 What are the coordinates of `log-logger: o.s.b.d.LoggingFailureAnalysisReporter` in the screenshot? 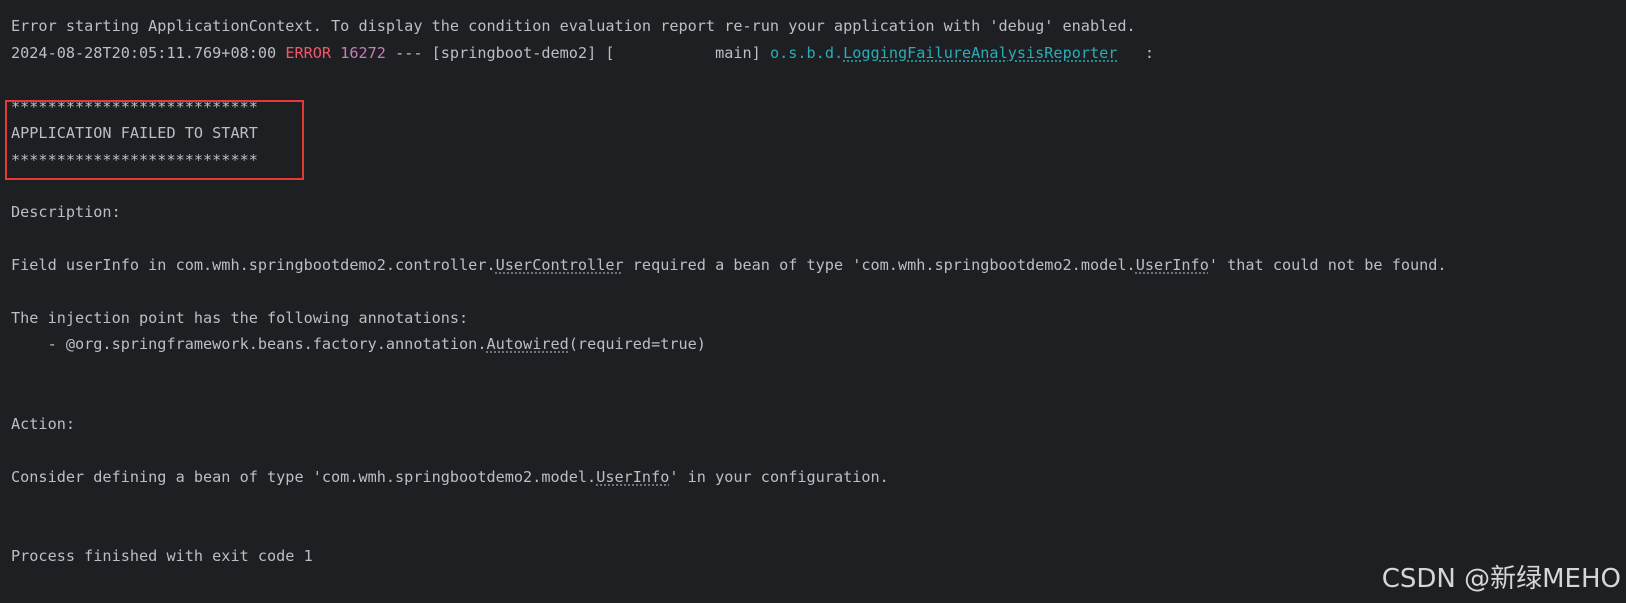 It's located at (943, 53).